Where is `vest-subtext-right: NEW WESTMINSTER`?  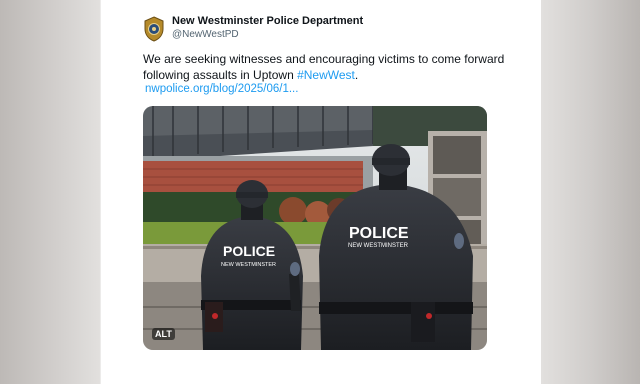 vest-subtext-right: NEW WESTMINSTER is located at coordinates (378, 246).